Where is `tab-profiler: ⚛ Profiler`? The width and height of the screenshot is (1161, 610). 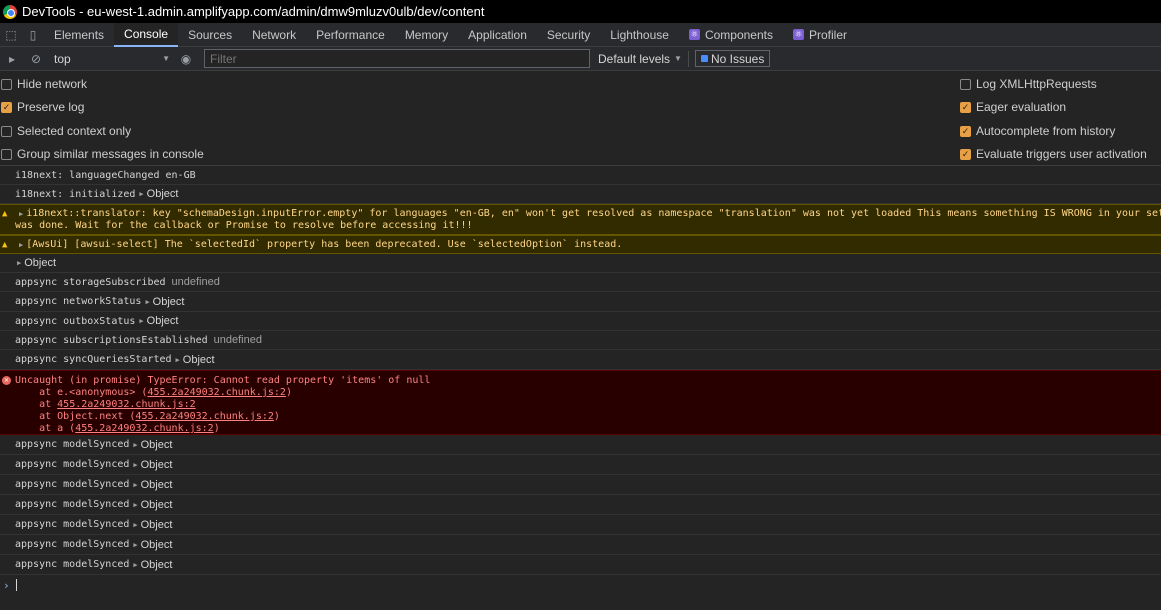 tab-profiler: ⚛ Profiler is located at coordinates (820, 35).